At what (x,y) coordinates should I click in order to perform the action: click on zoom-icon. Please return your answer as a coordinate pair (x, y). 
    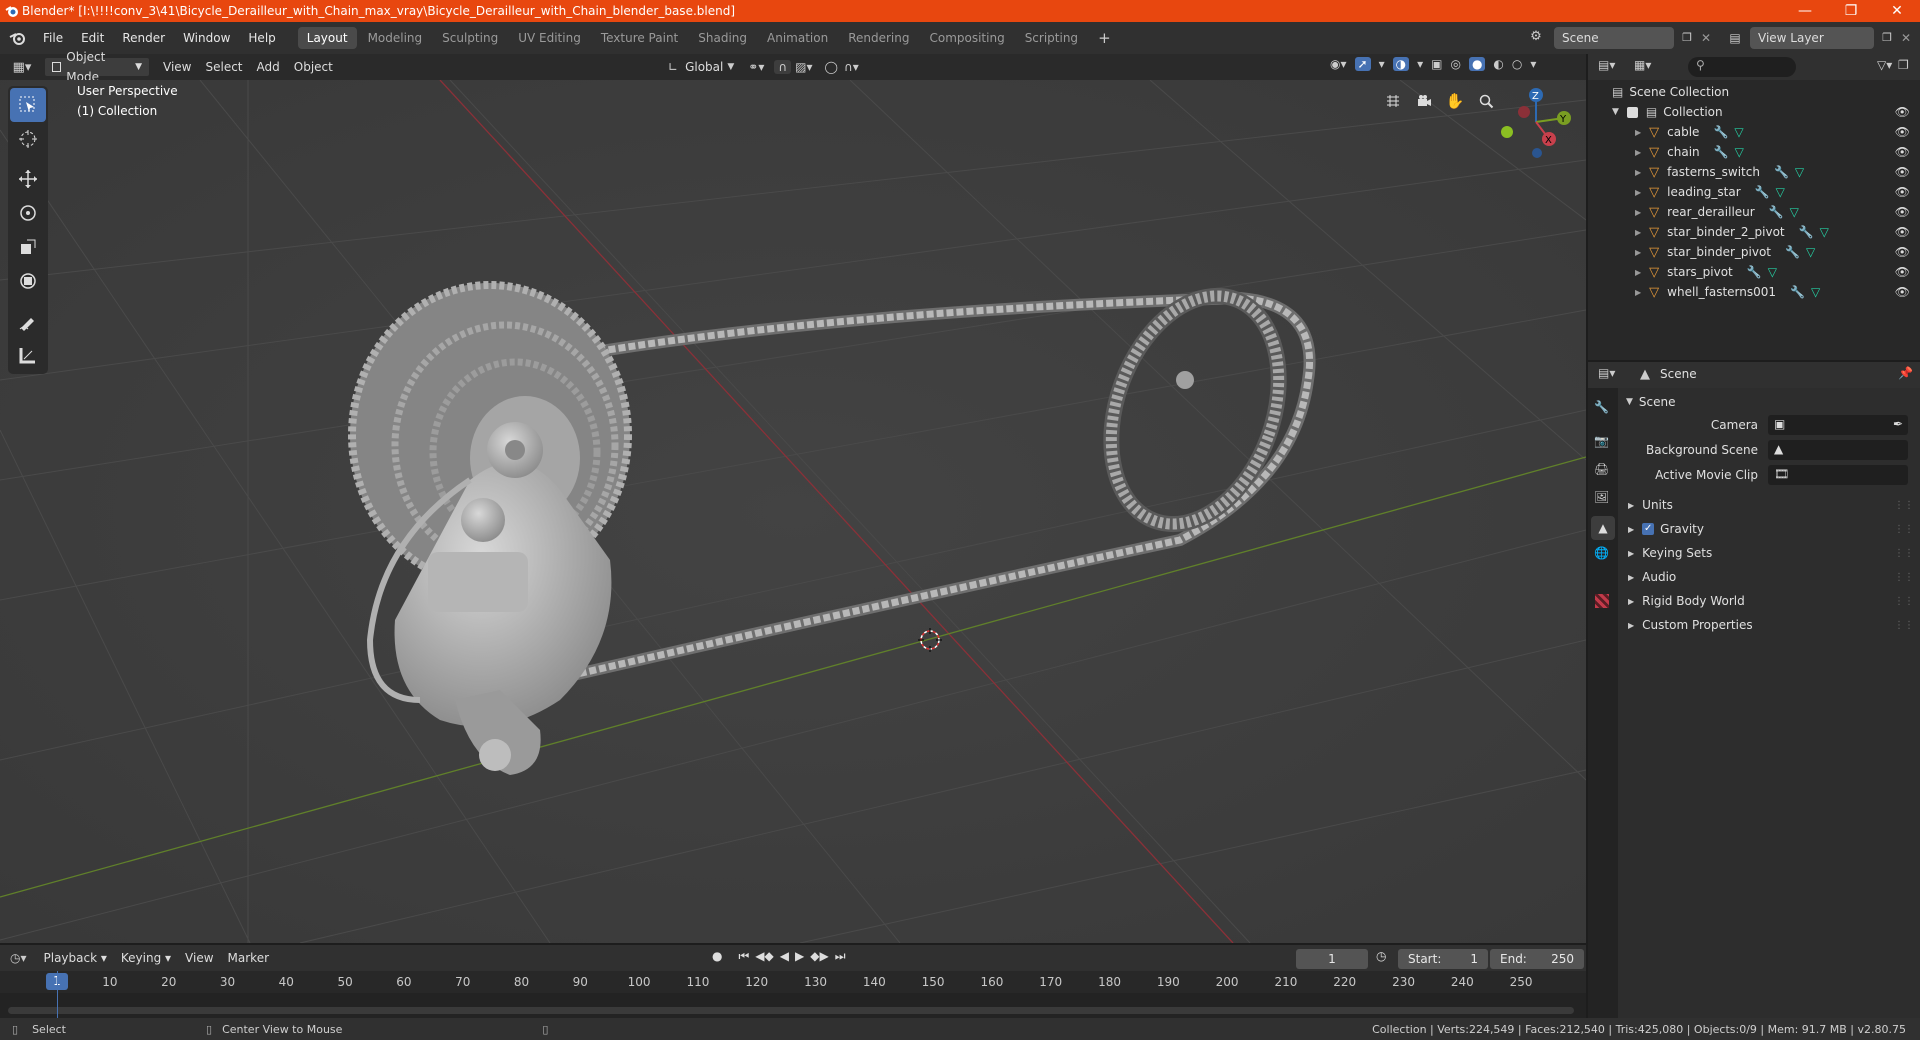
    Looking at the image, I should click on (1486, 101).